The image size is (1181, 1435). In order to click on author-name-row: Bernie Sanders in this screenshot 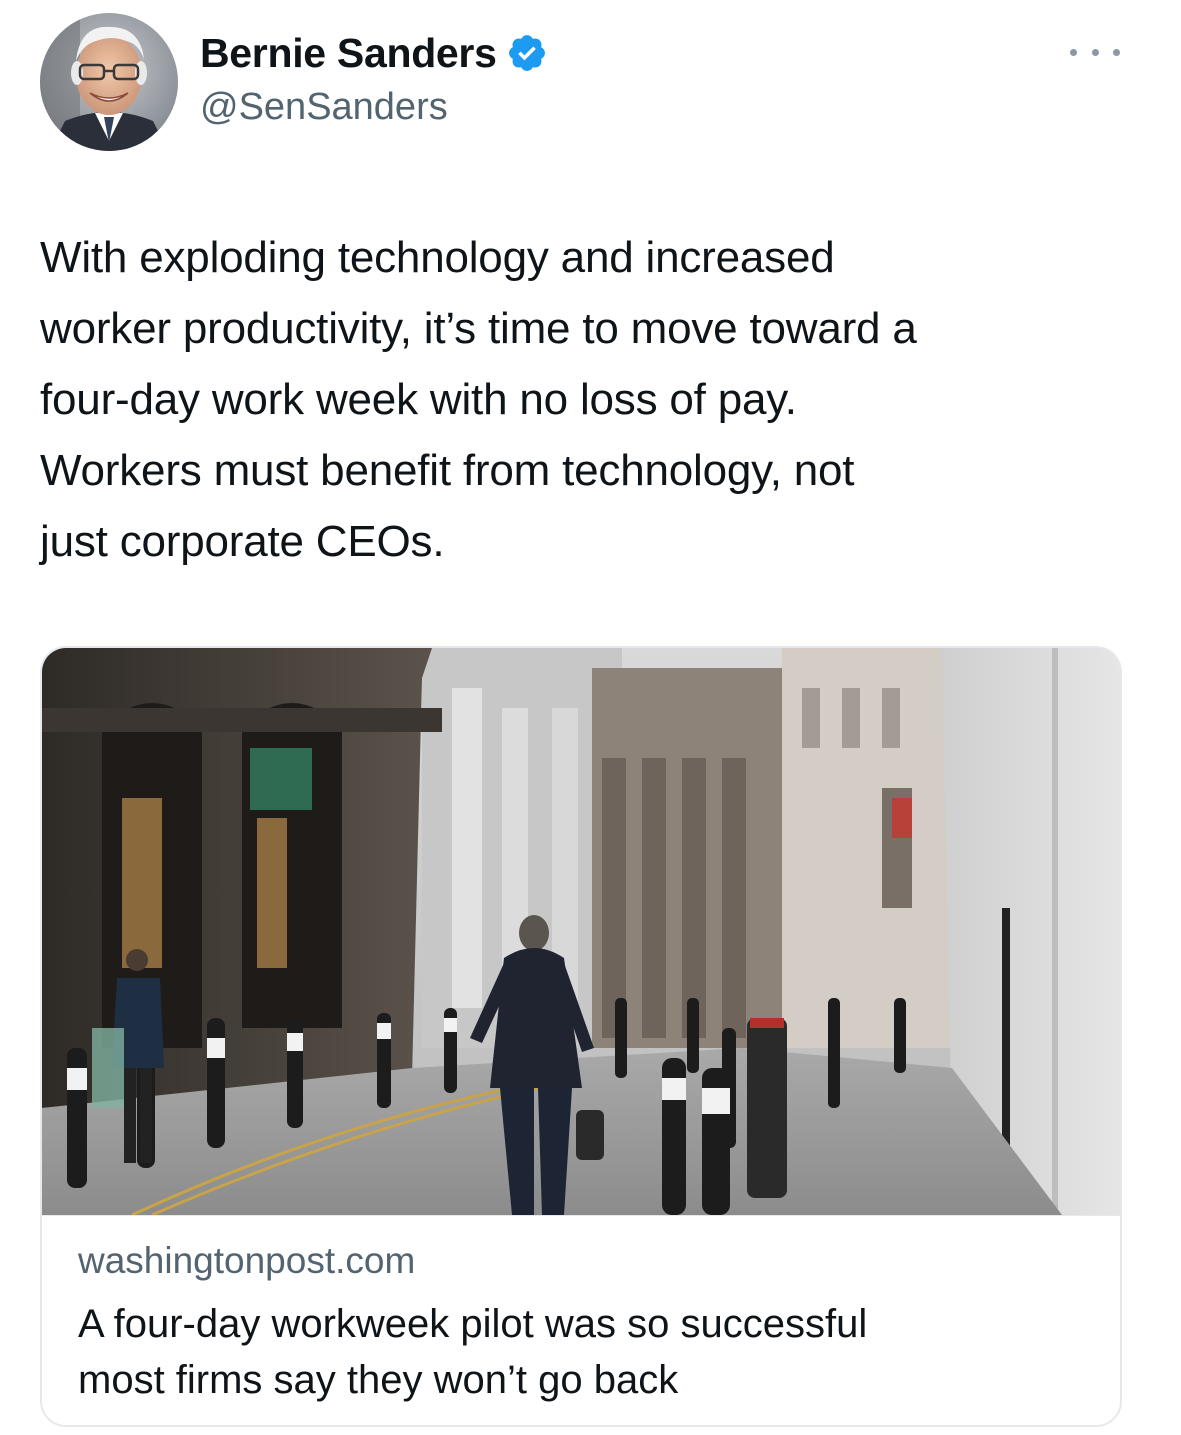, I will do `click(374, 53)`.